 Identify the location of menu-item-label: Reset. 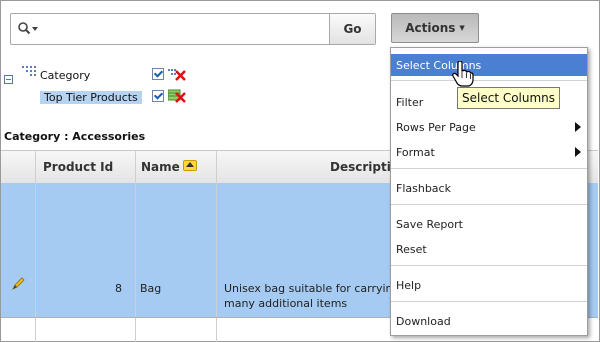
(411, 249).